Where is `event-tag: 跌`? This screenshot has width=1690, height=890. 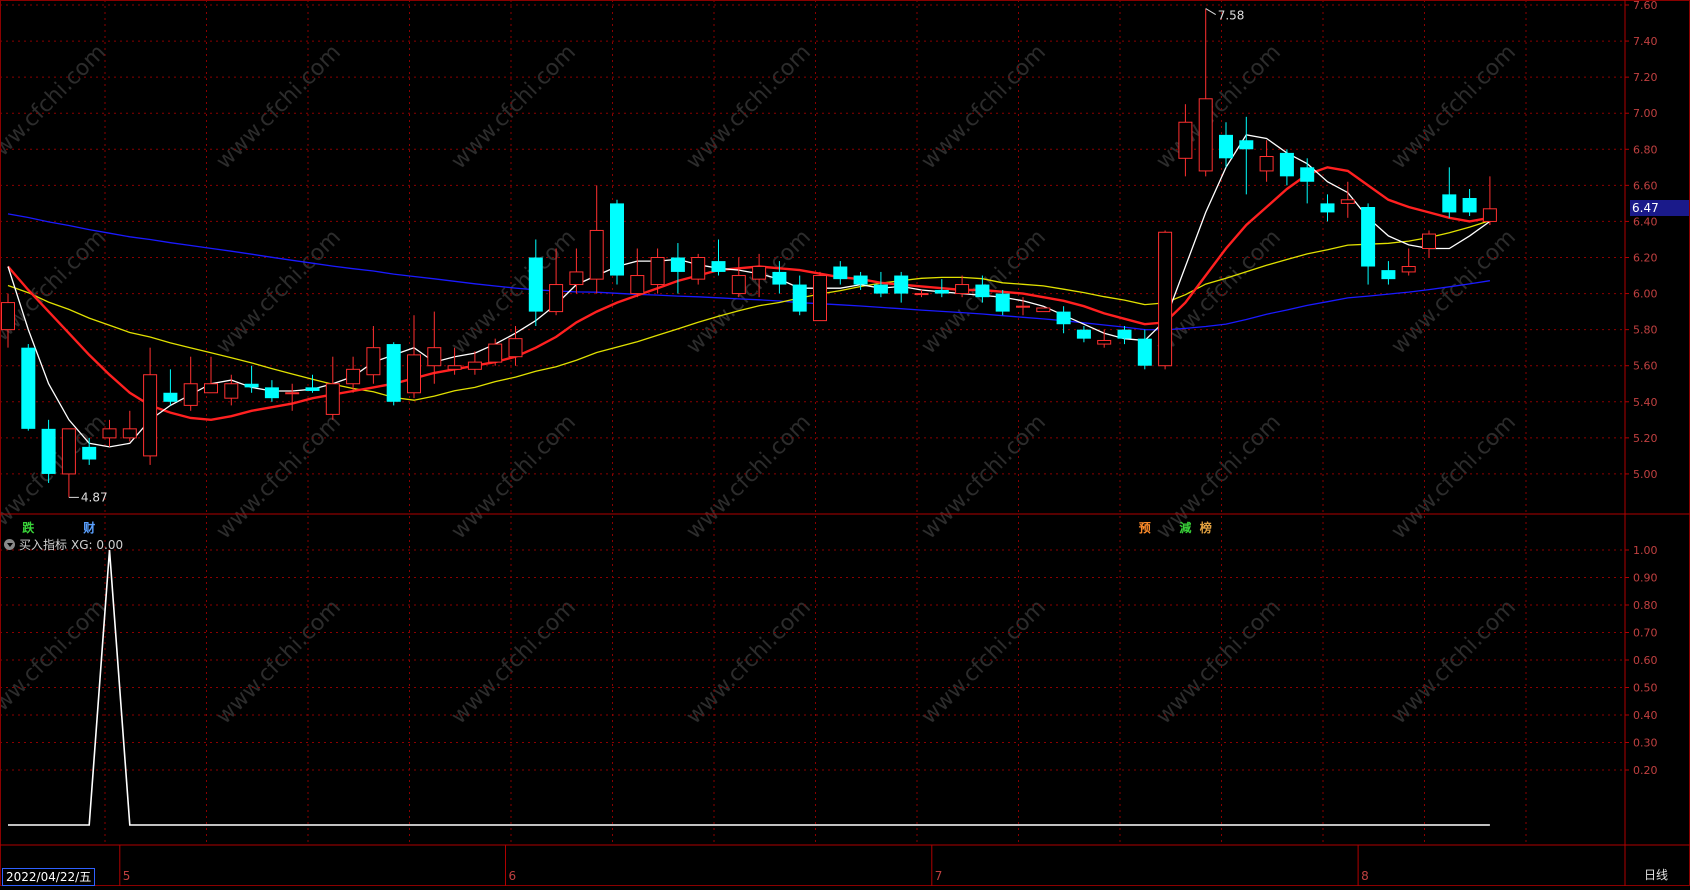 event-tag: 跌 is located at coordinates (28, 527).